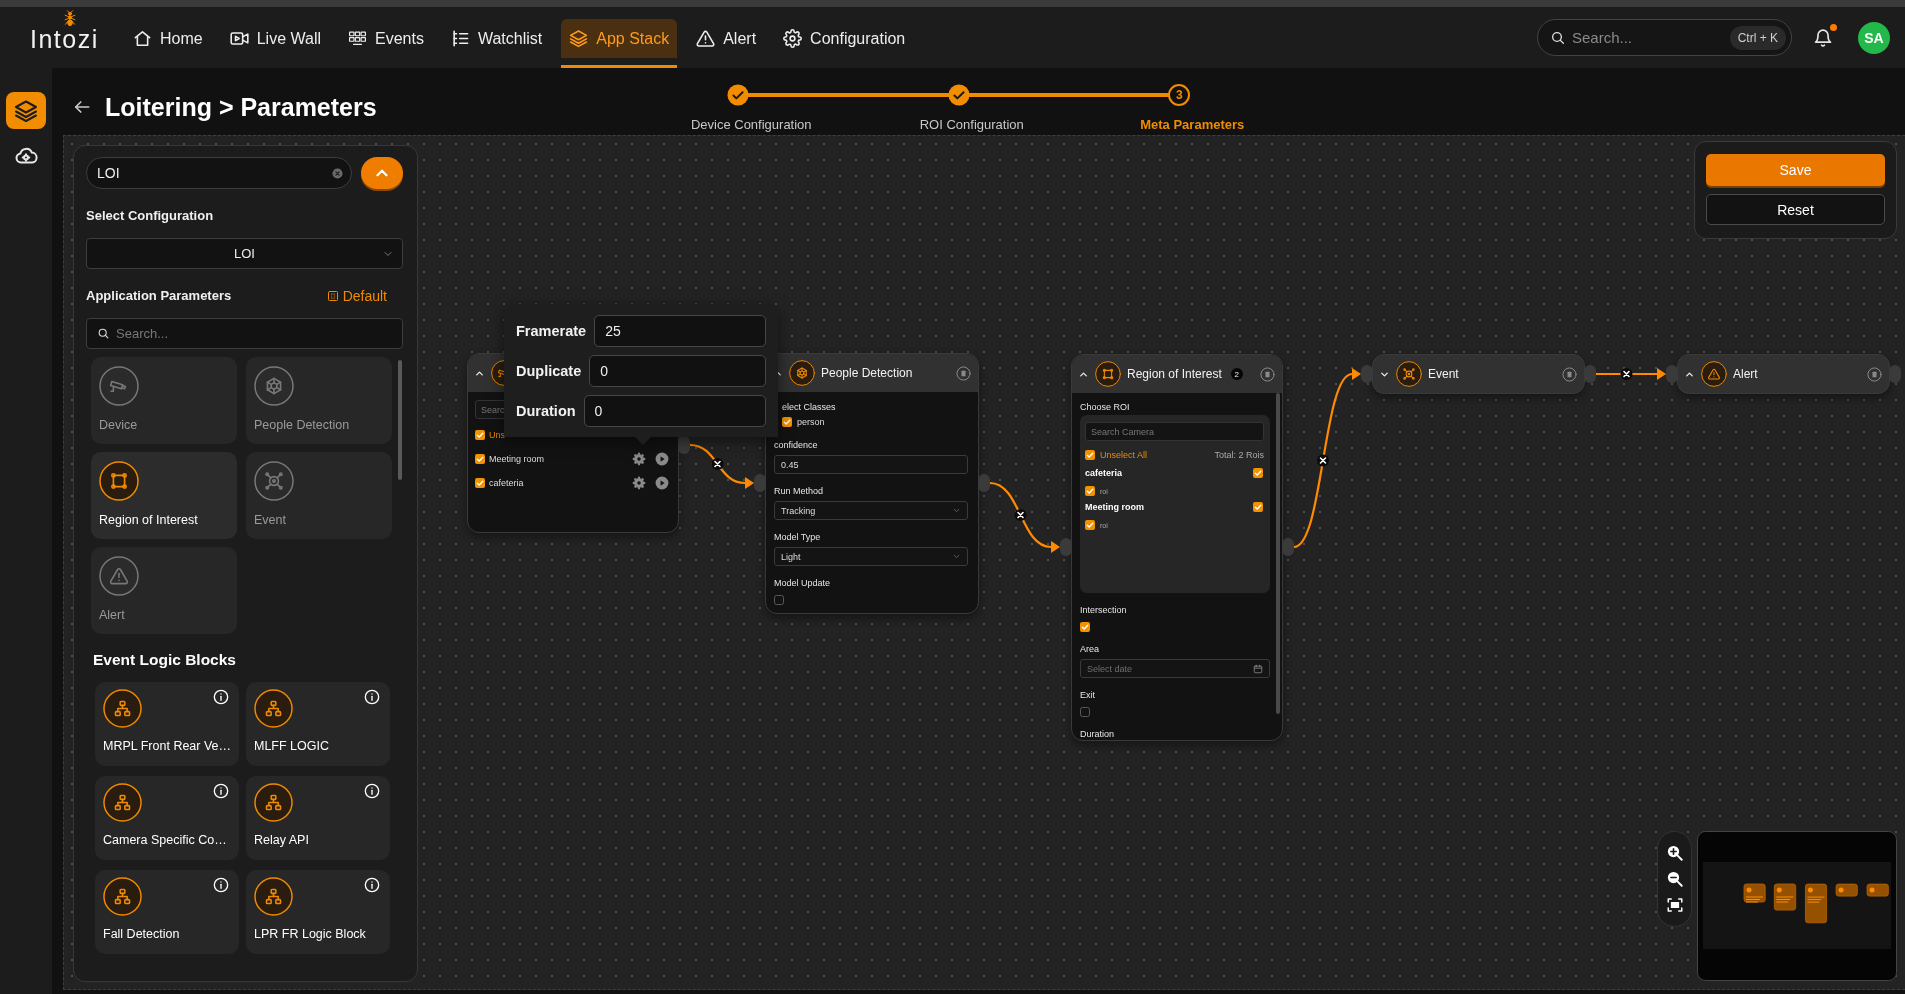  What do you see at coordinates (1105, 407) in the screenshot?
I see `field-label: Choose ROI` at bounding box center [1105, 407].